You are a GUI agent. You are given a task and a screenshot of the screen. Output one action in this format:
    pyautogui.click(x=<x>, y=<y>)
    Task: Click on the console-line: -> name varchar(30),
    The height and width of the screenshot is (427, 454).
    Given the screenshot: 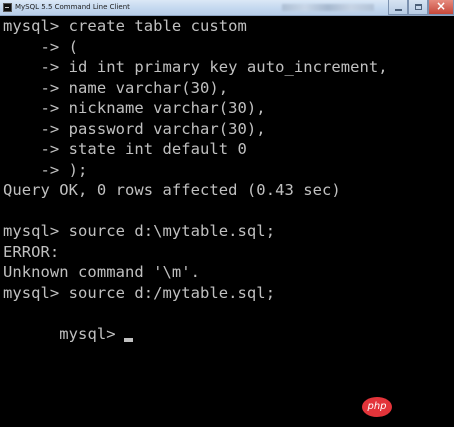 What is the action you would take?
    pyautogui.click(x=116, y=87)
    